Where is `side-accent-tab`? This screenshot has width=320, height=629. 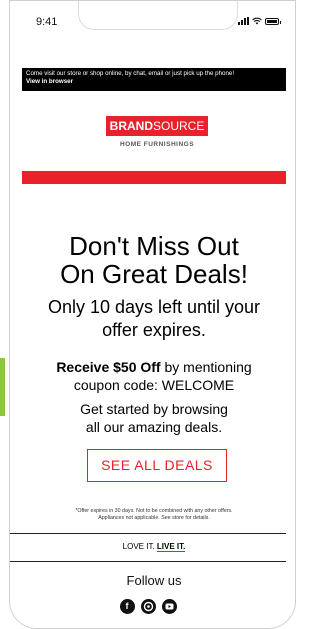 side-accent-tab is located at coordinates (2, 387).